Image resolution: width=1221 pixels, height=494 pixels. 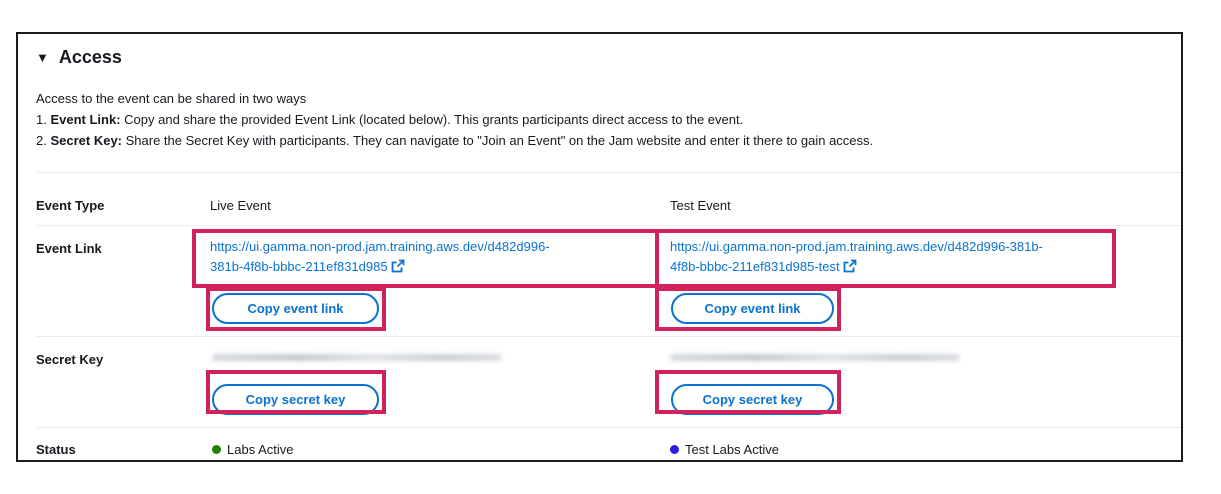 I want to click on section-title: Access, so click(x=90, y=57).